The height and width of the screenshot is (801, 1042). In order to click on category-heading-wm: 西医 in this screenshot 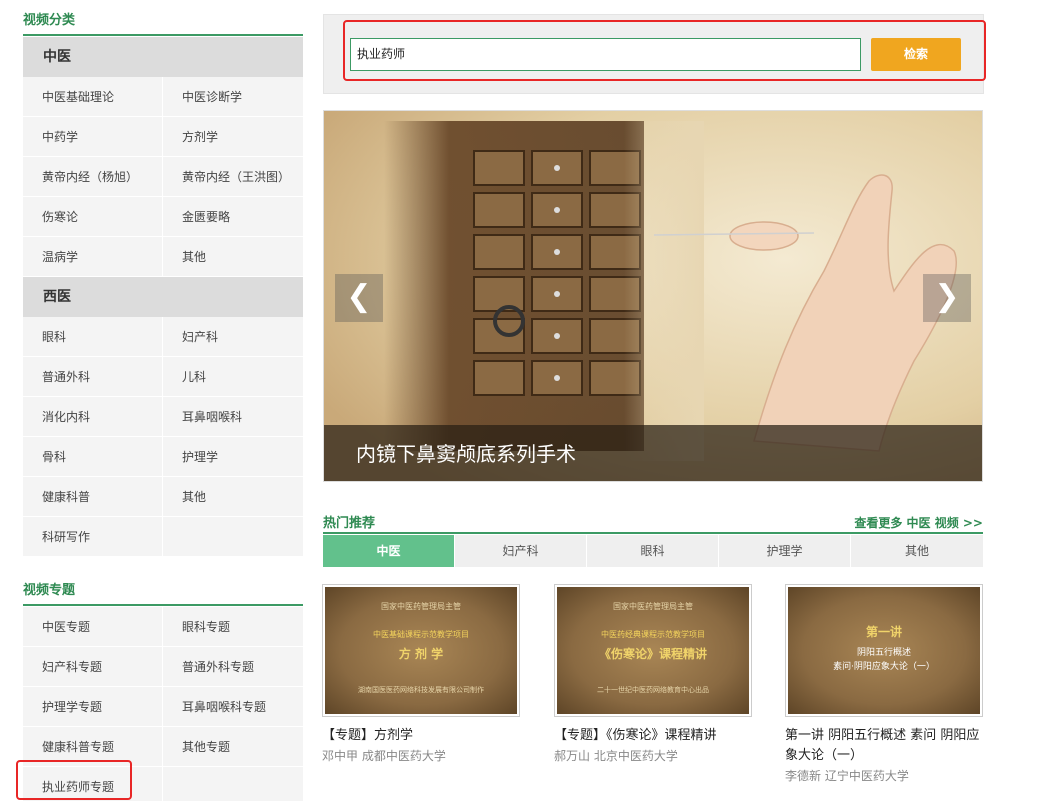, I will do `click(163, 297)`.